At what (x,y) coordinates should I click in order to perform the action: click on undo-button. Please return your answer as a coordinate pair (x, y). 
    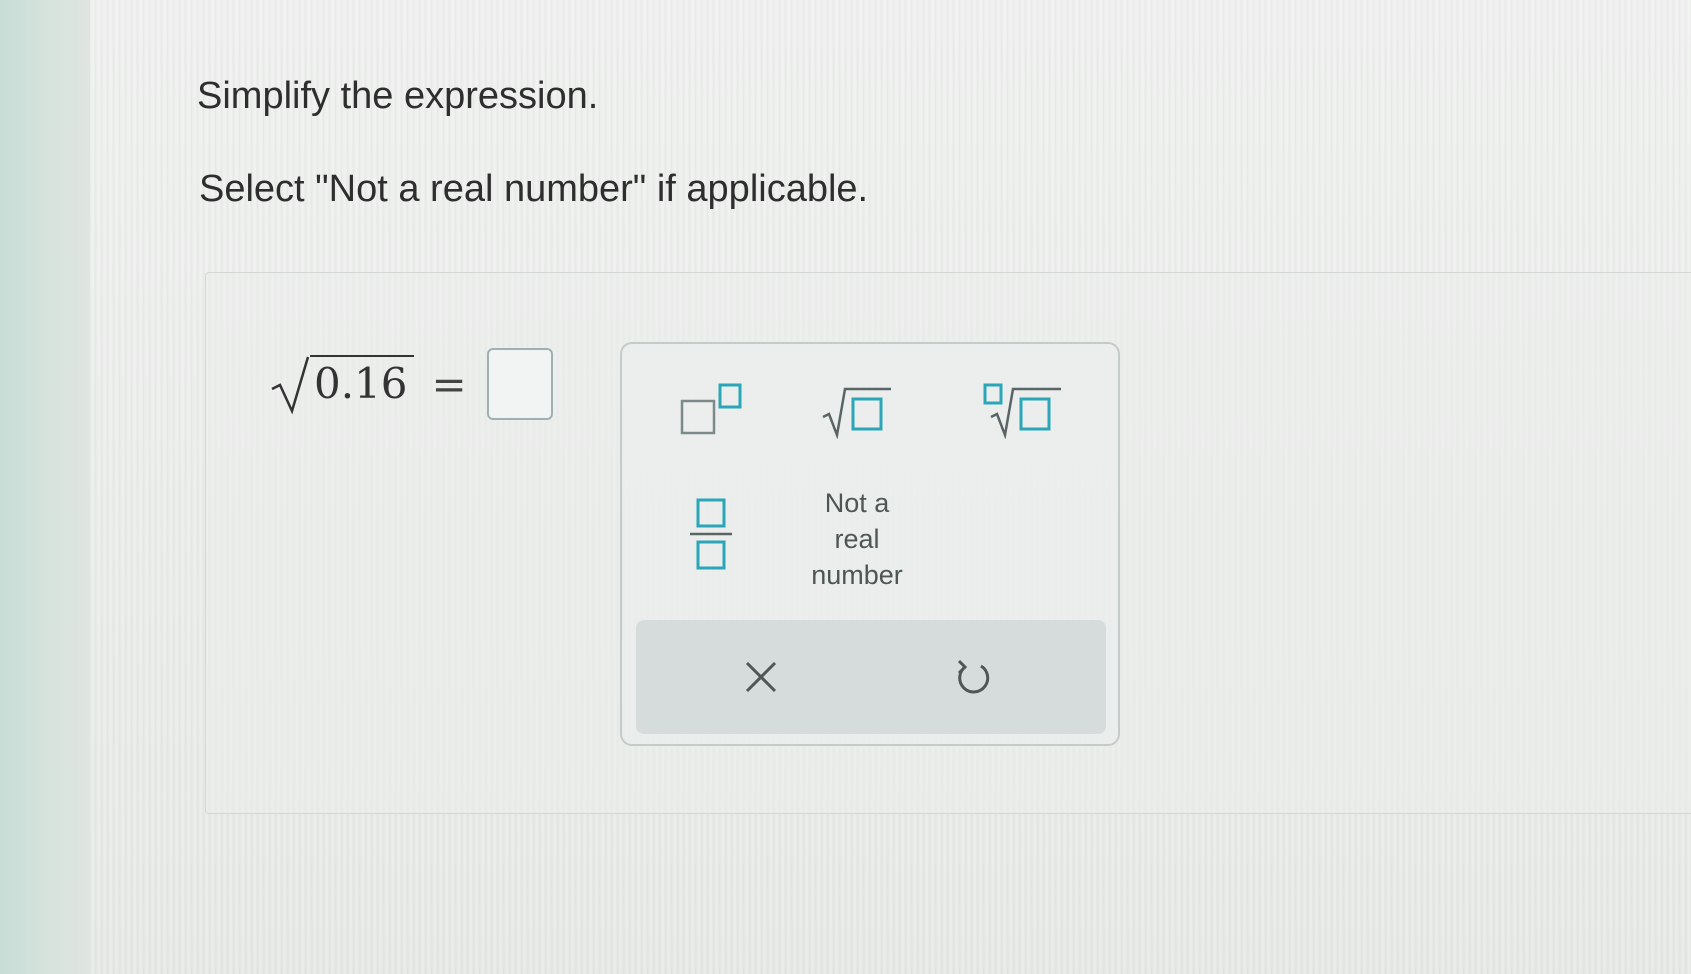
    Looking at the image, I should click on (973, 677).